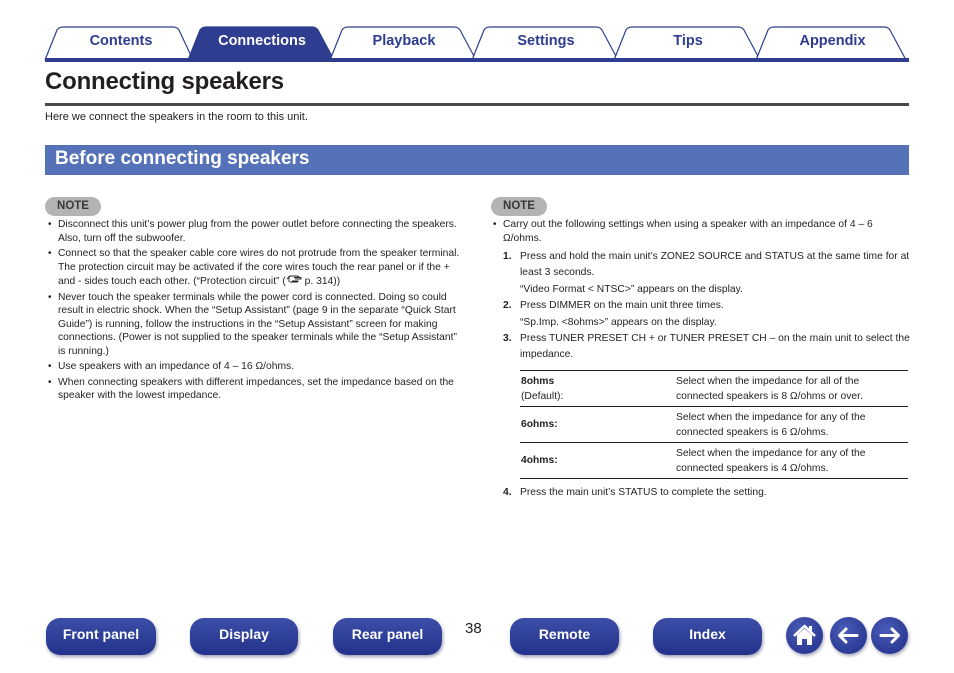  What do you see at coordinates (538, 381) in the screenshot?
I see `impedance-option: 8ohms` at bounding box center [538, 381].